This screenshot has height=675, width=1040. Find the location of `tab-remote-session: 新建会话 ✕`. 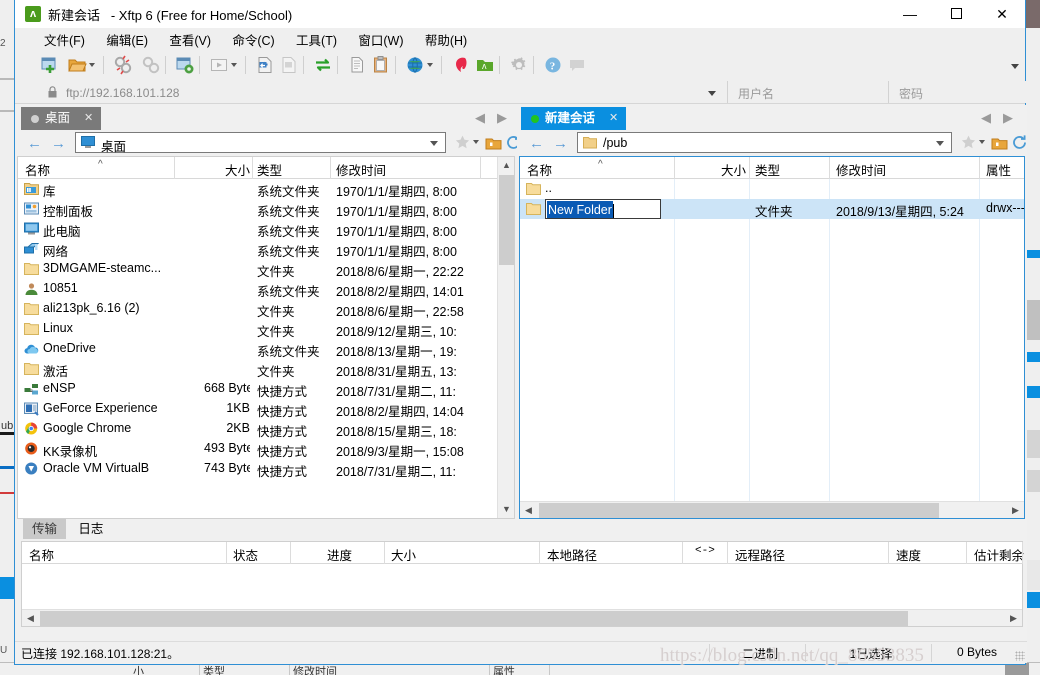

tab-remote-session: 新建会话 ✕ is located at coordinates (574, 118).